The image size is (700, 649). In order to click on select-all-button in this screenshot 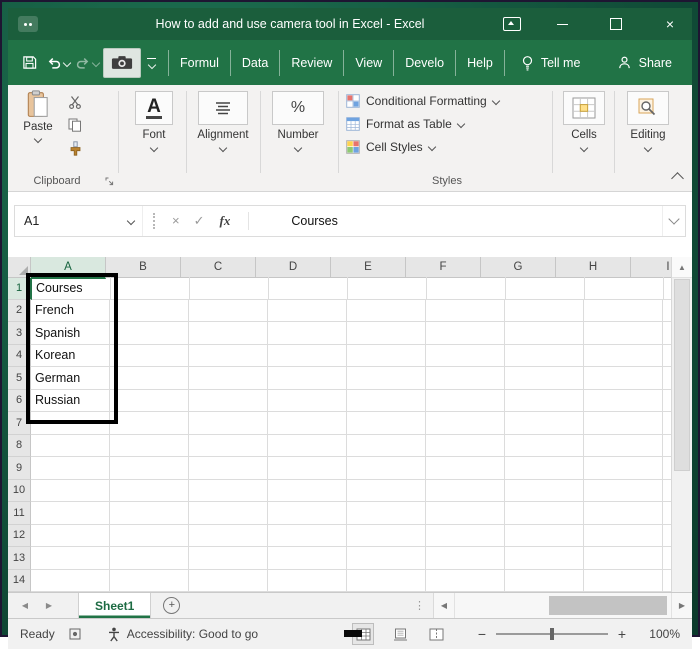, I will do `click(19, 267)`.